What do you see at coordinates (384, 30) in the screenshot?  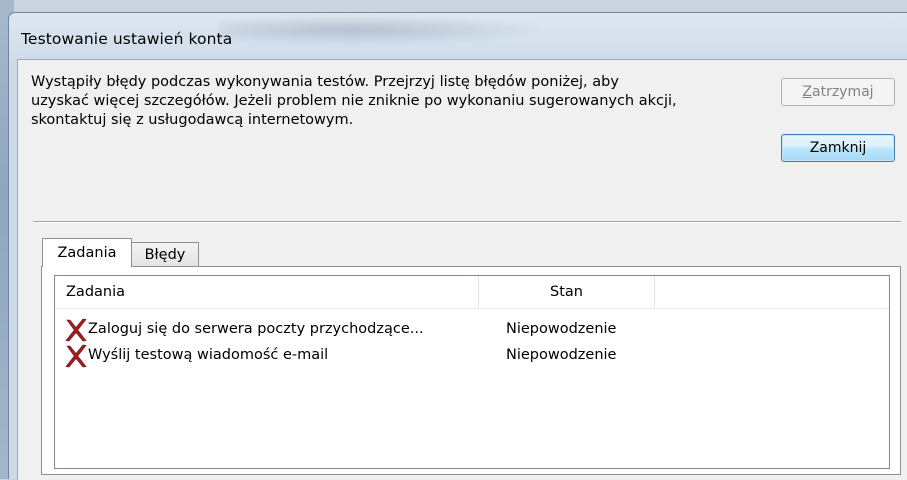 I see `title-bar-glass-blur` at bounding box center [384, 30].